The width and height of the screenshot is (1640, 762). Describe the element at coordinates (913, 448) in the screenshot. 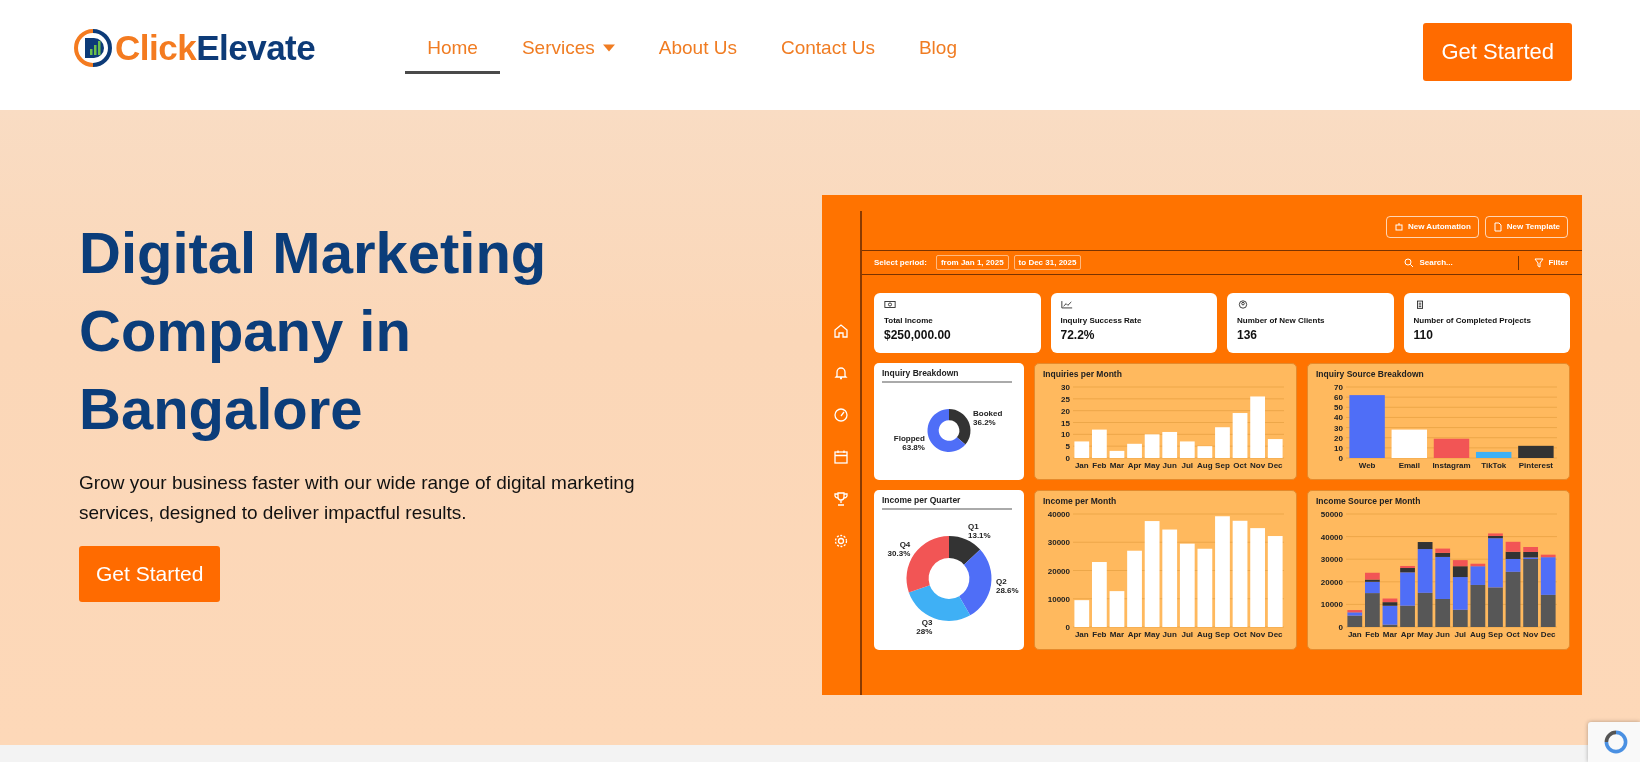

I see `value-label: 63.8%` at that location.